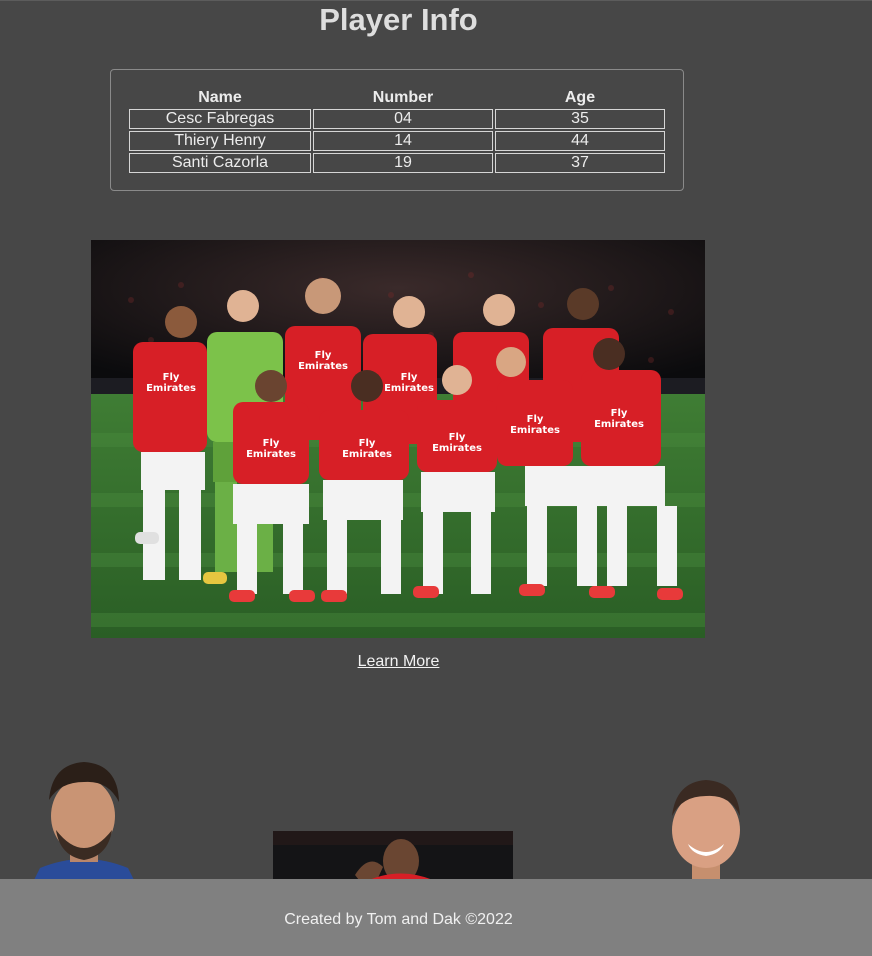 The height and width of the screenshot is (956, 872). I want to click on header-age: Age, so click(580, 97).